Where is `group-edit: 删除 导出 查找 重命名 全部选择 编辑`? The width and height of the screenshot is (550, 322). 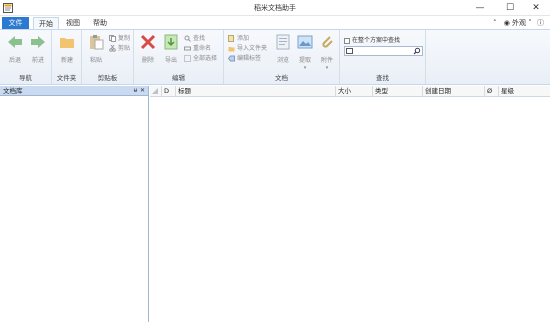 group-edit: 删除 导出 查找 重命名 全部选择 编辑 is located at coordinates (179, 57).